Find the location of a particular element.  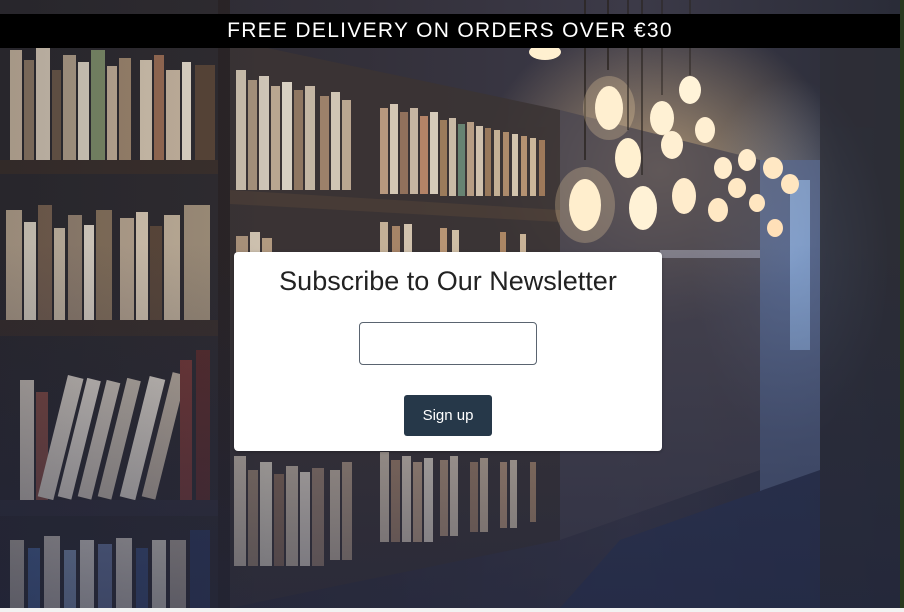

newsletter-title: Subscribe to Our Newsletter is located at coordinates (448, 281).